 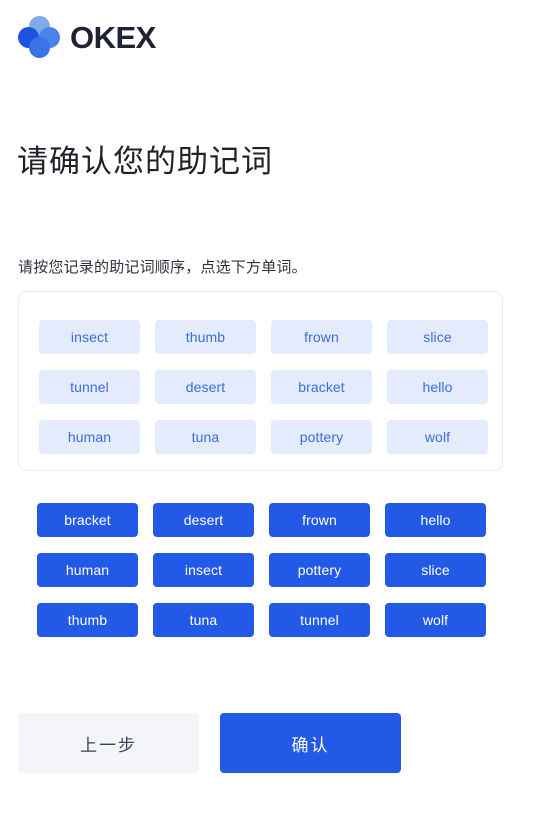 What do you see at coordinates (435, 570) in the screenshot?
I see `word-bank-chip: slice` at bounding box center [435, 570].